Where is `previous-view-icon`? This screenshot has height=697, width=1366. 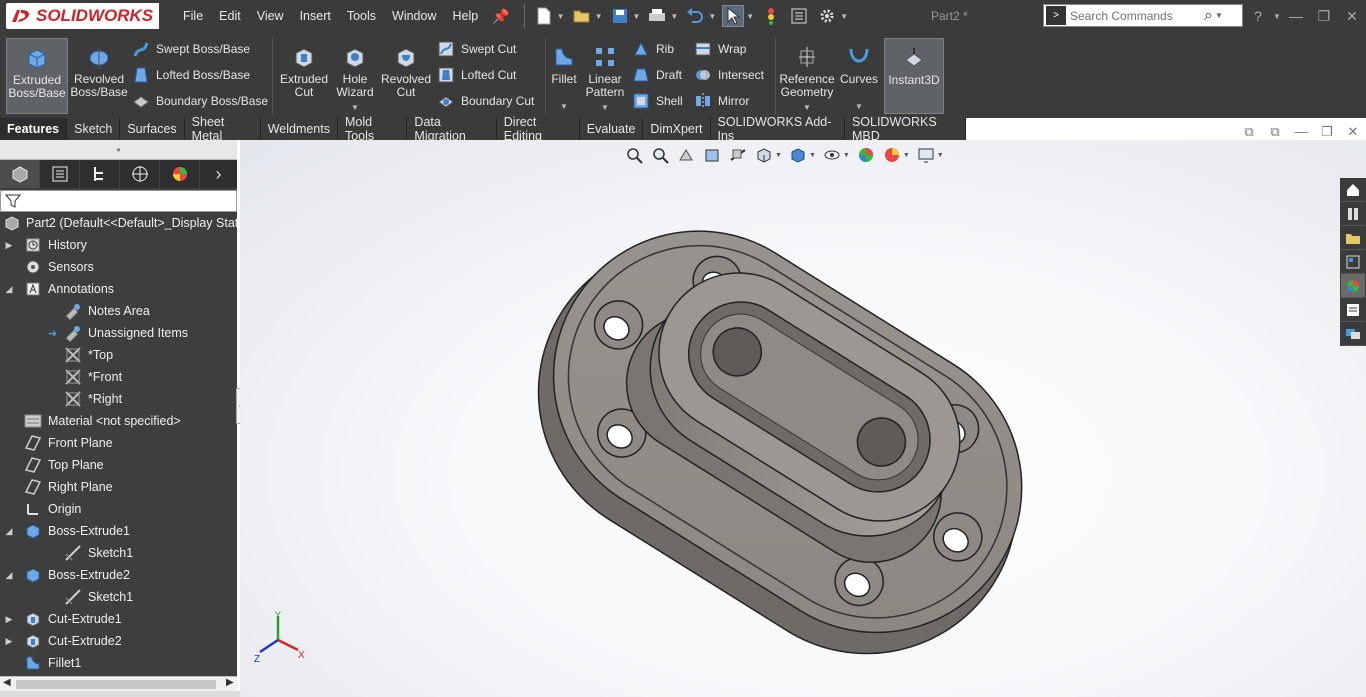
previous-view-icon is located at coordinates (686, 155).